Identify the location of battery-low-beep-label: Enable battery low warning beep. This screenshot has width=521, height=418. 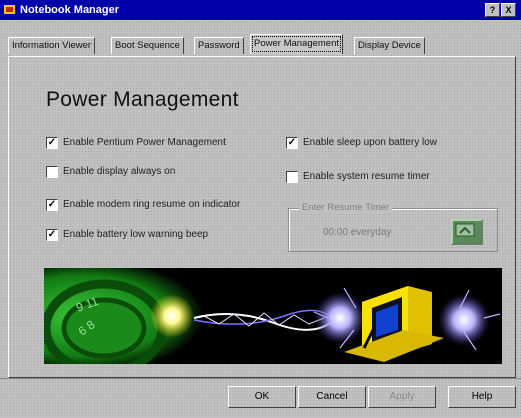
(136, 234).